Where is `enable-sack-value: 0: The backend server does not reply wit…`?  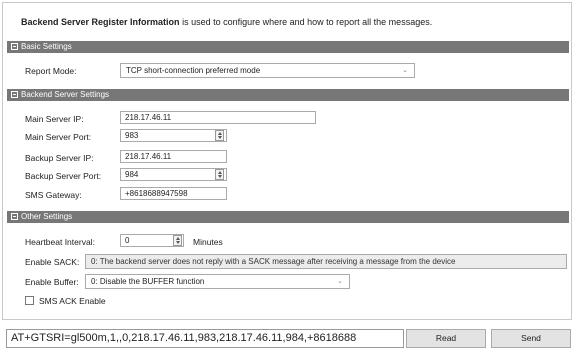 enable-sack-value: 0: The backend server does not reply wit… is located at coordinates (273, 261).